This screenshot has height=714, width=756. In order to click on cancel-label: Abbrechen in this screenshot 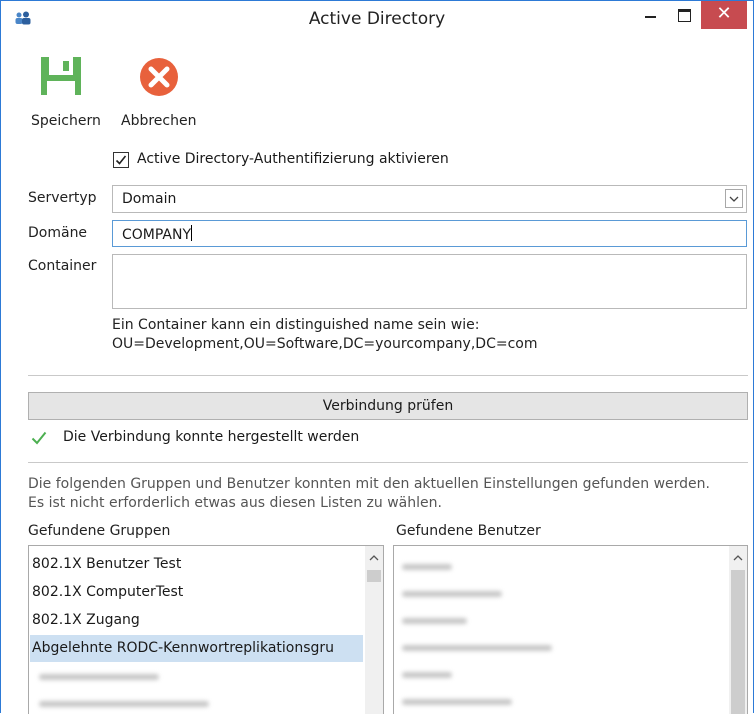, I will do `click(159, 121)`.